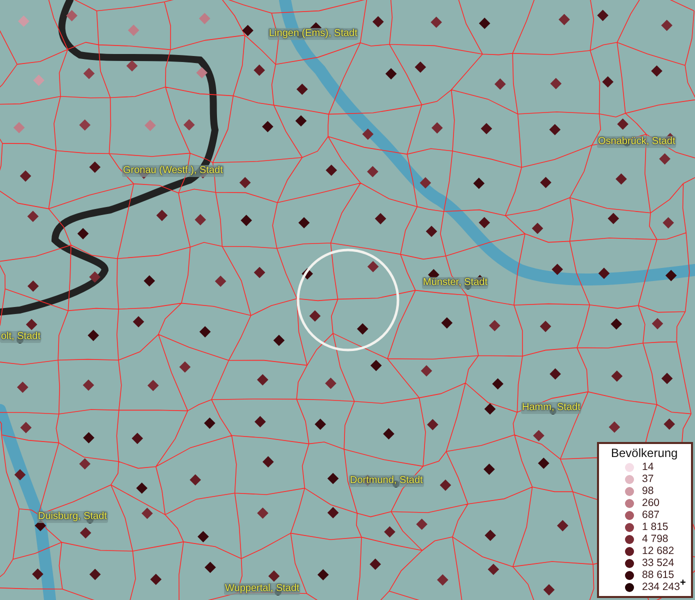 This screenshot has height=600, width=695. Describe the element at coordinates (648, 491) in the screenshot. I see `legend-label: 98` at that location.